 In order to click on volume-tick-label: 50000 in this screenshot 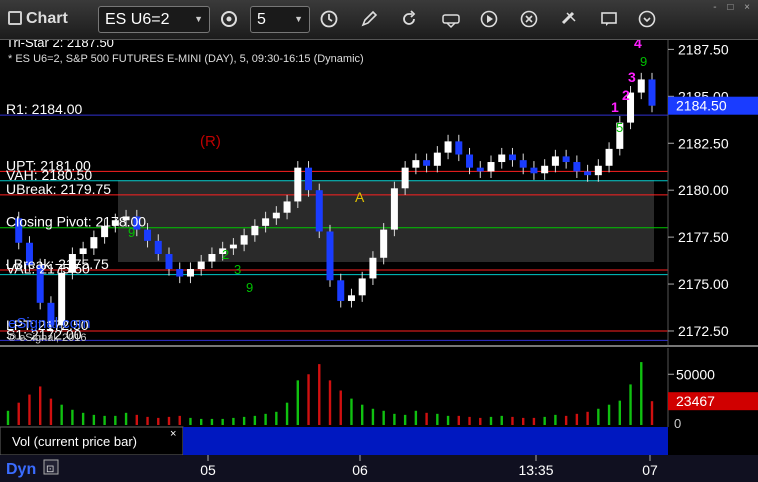, I will do `click(695, 374)`.